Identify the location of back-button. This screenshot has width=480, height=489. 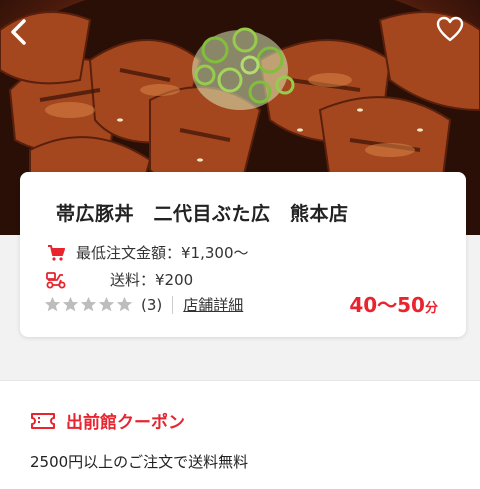
(24, 36).